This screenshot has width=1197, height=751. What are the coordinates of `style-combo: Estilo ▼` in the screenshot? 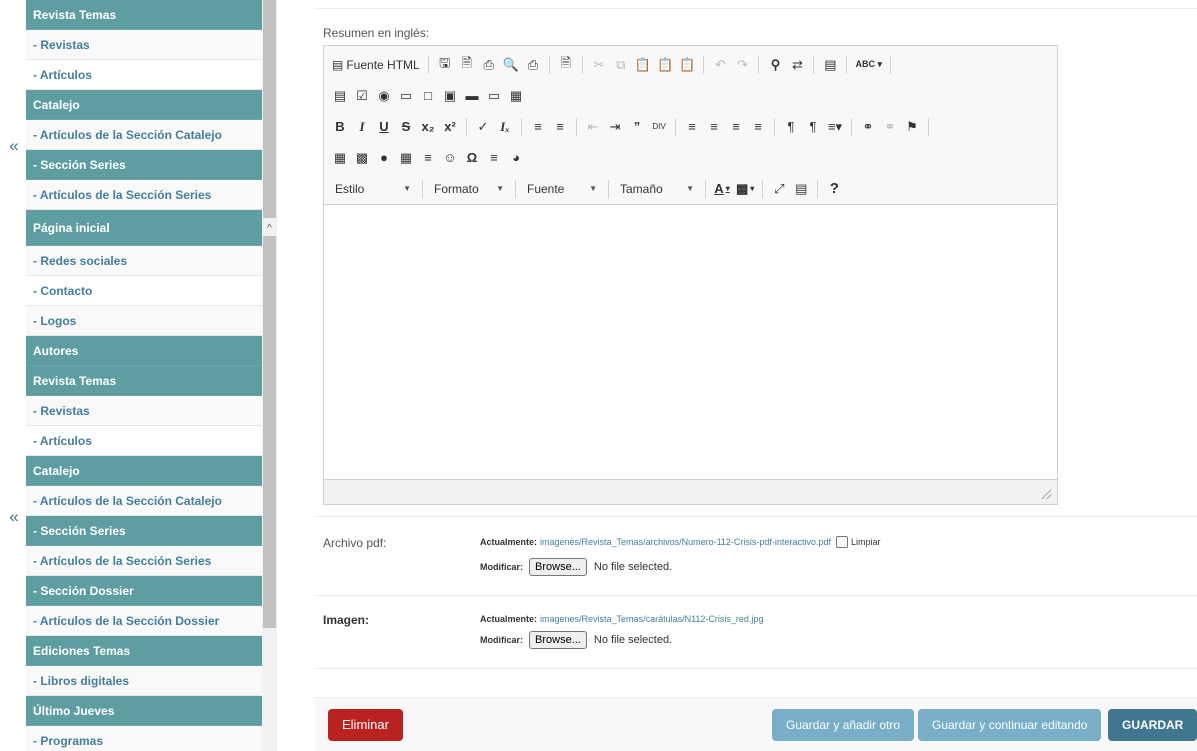 It's located at (373, 189).